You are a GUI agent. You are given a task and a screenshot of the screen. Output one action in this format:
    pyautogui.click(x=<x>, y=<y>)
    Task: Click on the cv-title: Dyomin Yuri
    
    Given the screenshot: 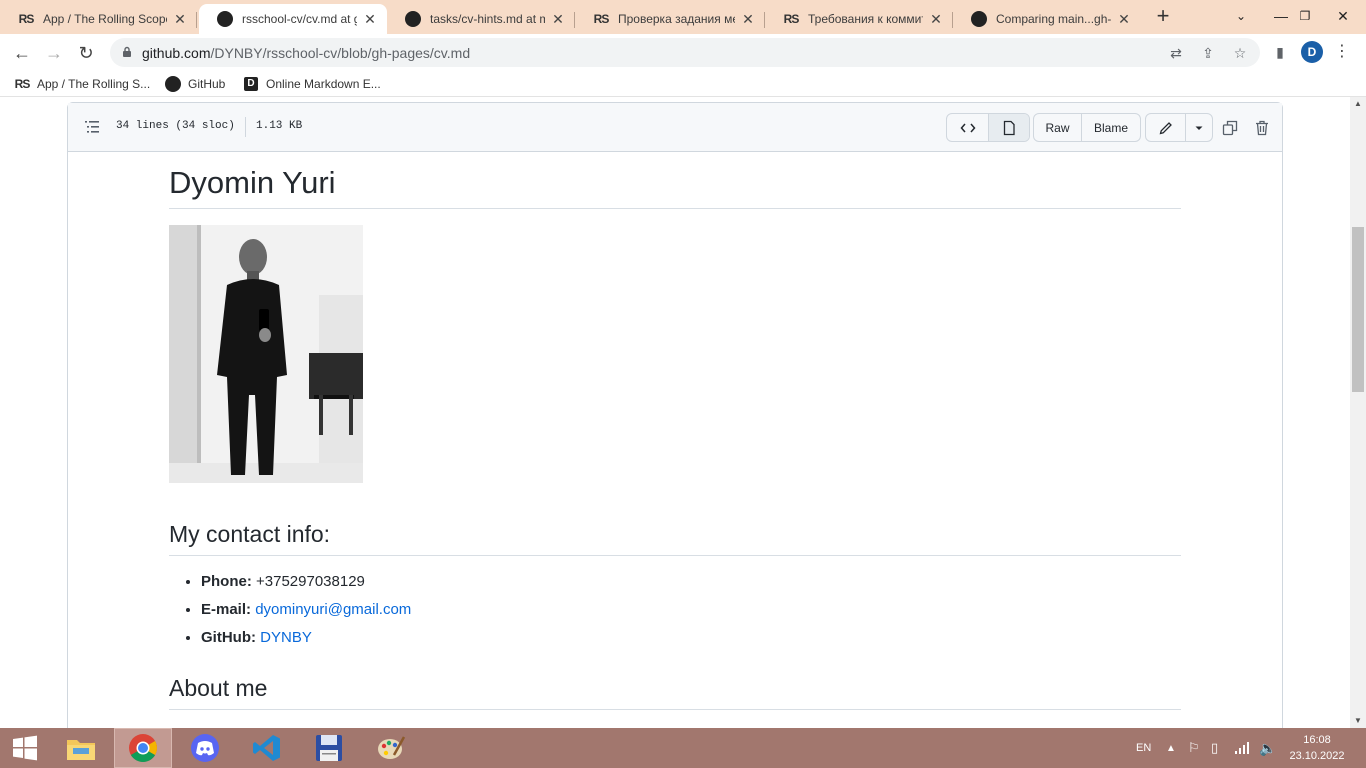 What is the action you would take?
    pyautogui.click(x=675, y=186)
    